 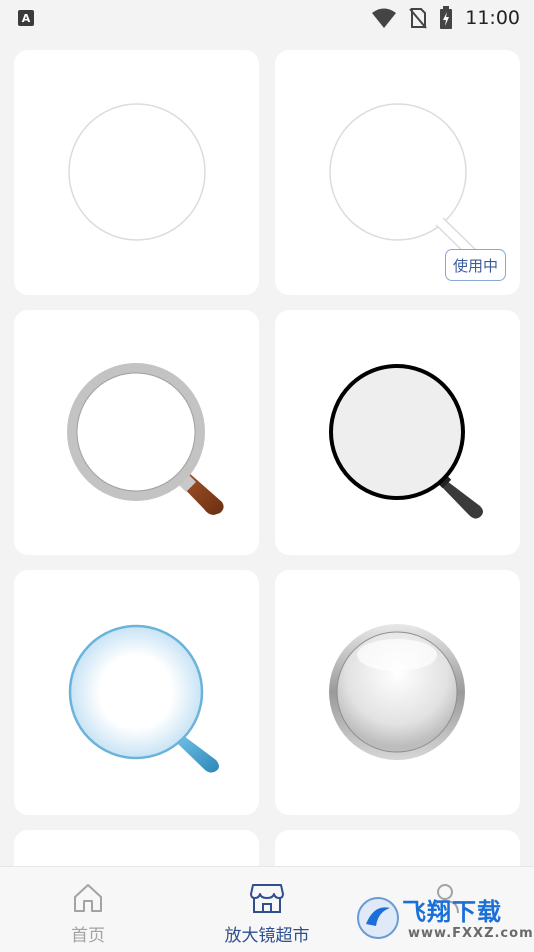 I want to click on chrome-lens-icon, so click(x=397, y=692).